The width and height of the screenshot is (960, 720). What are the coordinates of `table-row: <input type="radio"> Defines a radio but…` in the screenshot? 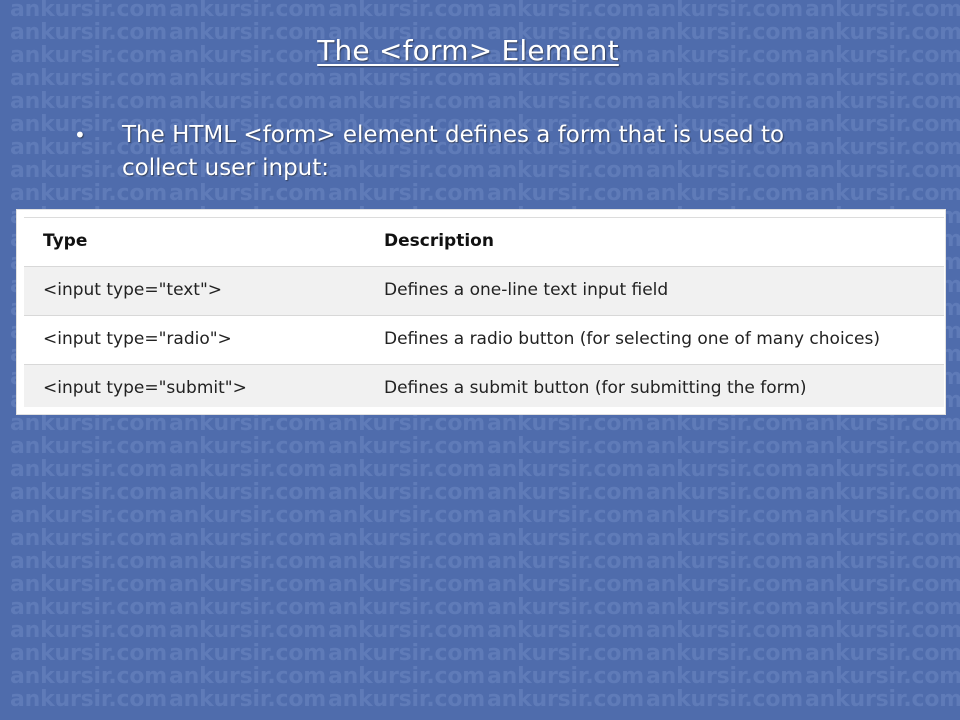 It's located at (484, 339).